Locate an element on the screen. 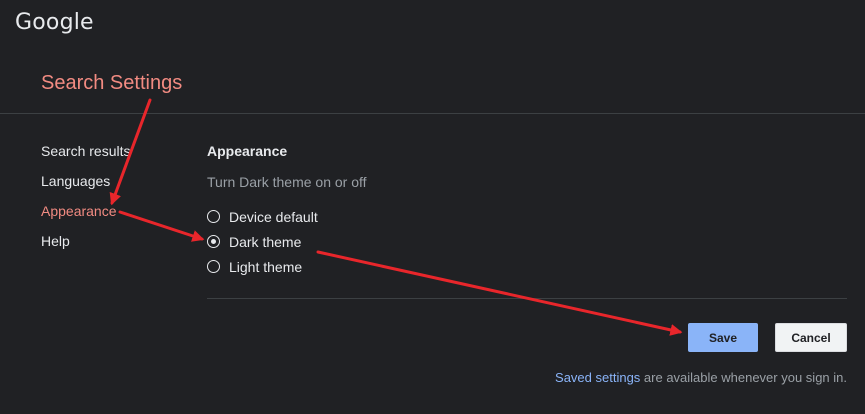  radio-light-theme: Light theme is located at coordinates (527, 266).